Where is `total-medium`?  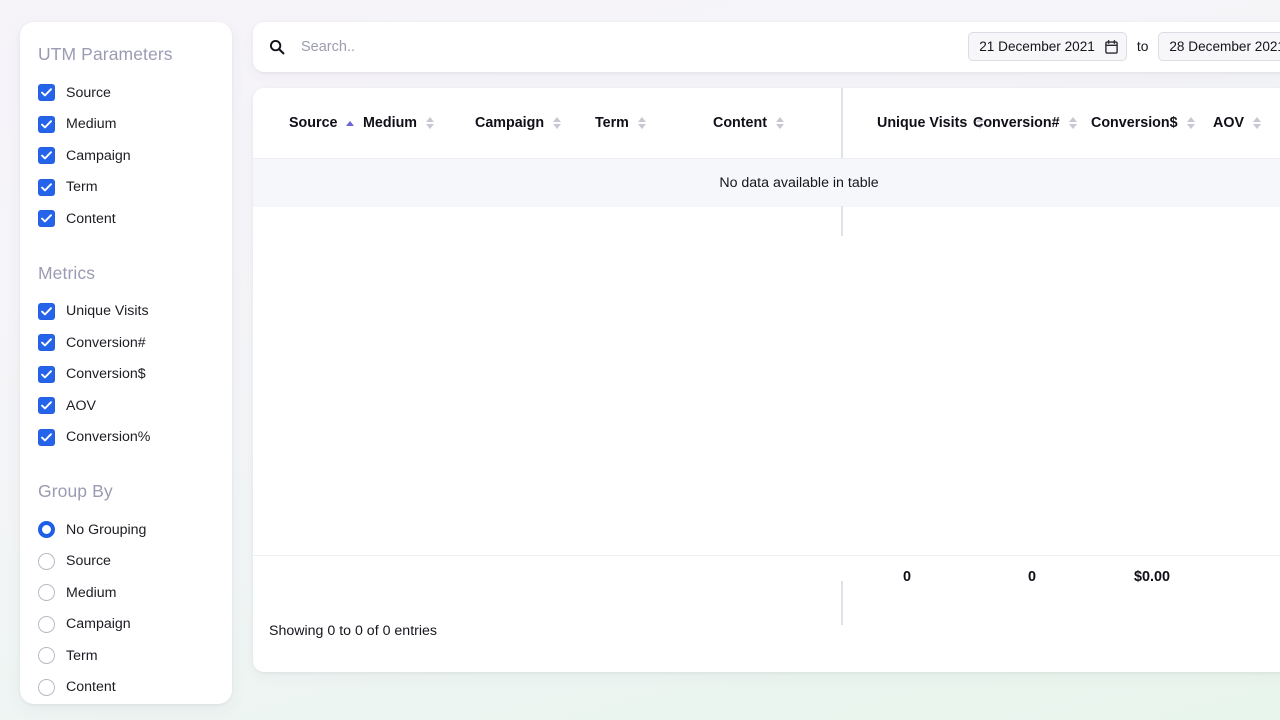 total-medium is located at coordinates (419, 576).